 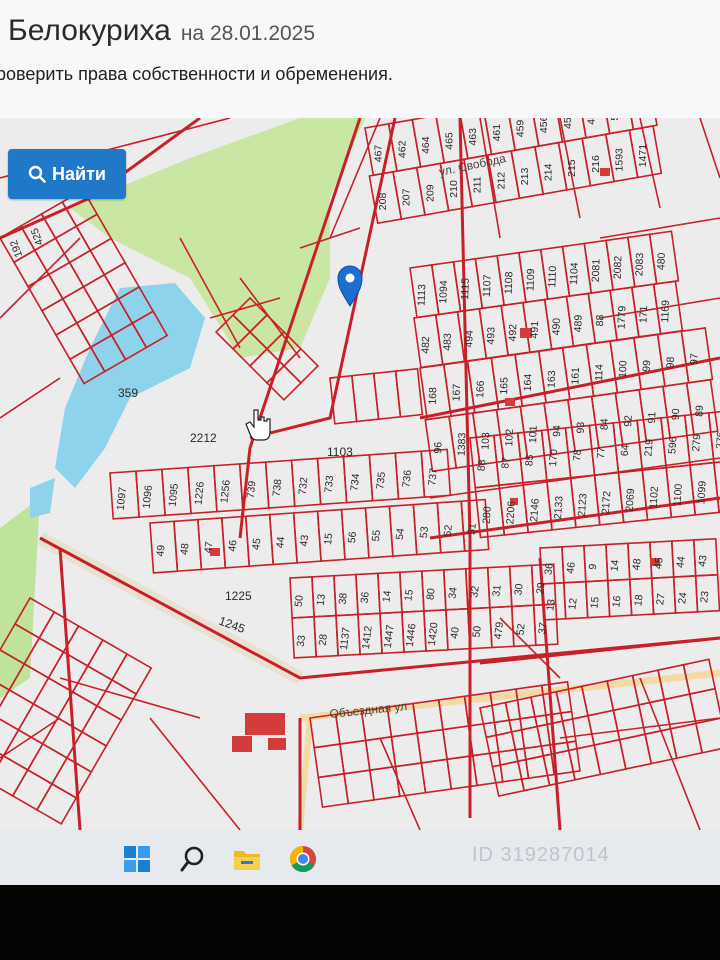 What do you see at coordinates (671, 362) in the screenshot?
I see `parcel-number: 98` at bounding box center [671, 362].